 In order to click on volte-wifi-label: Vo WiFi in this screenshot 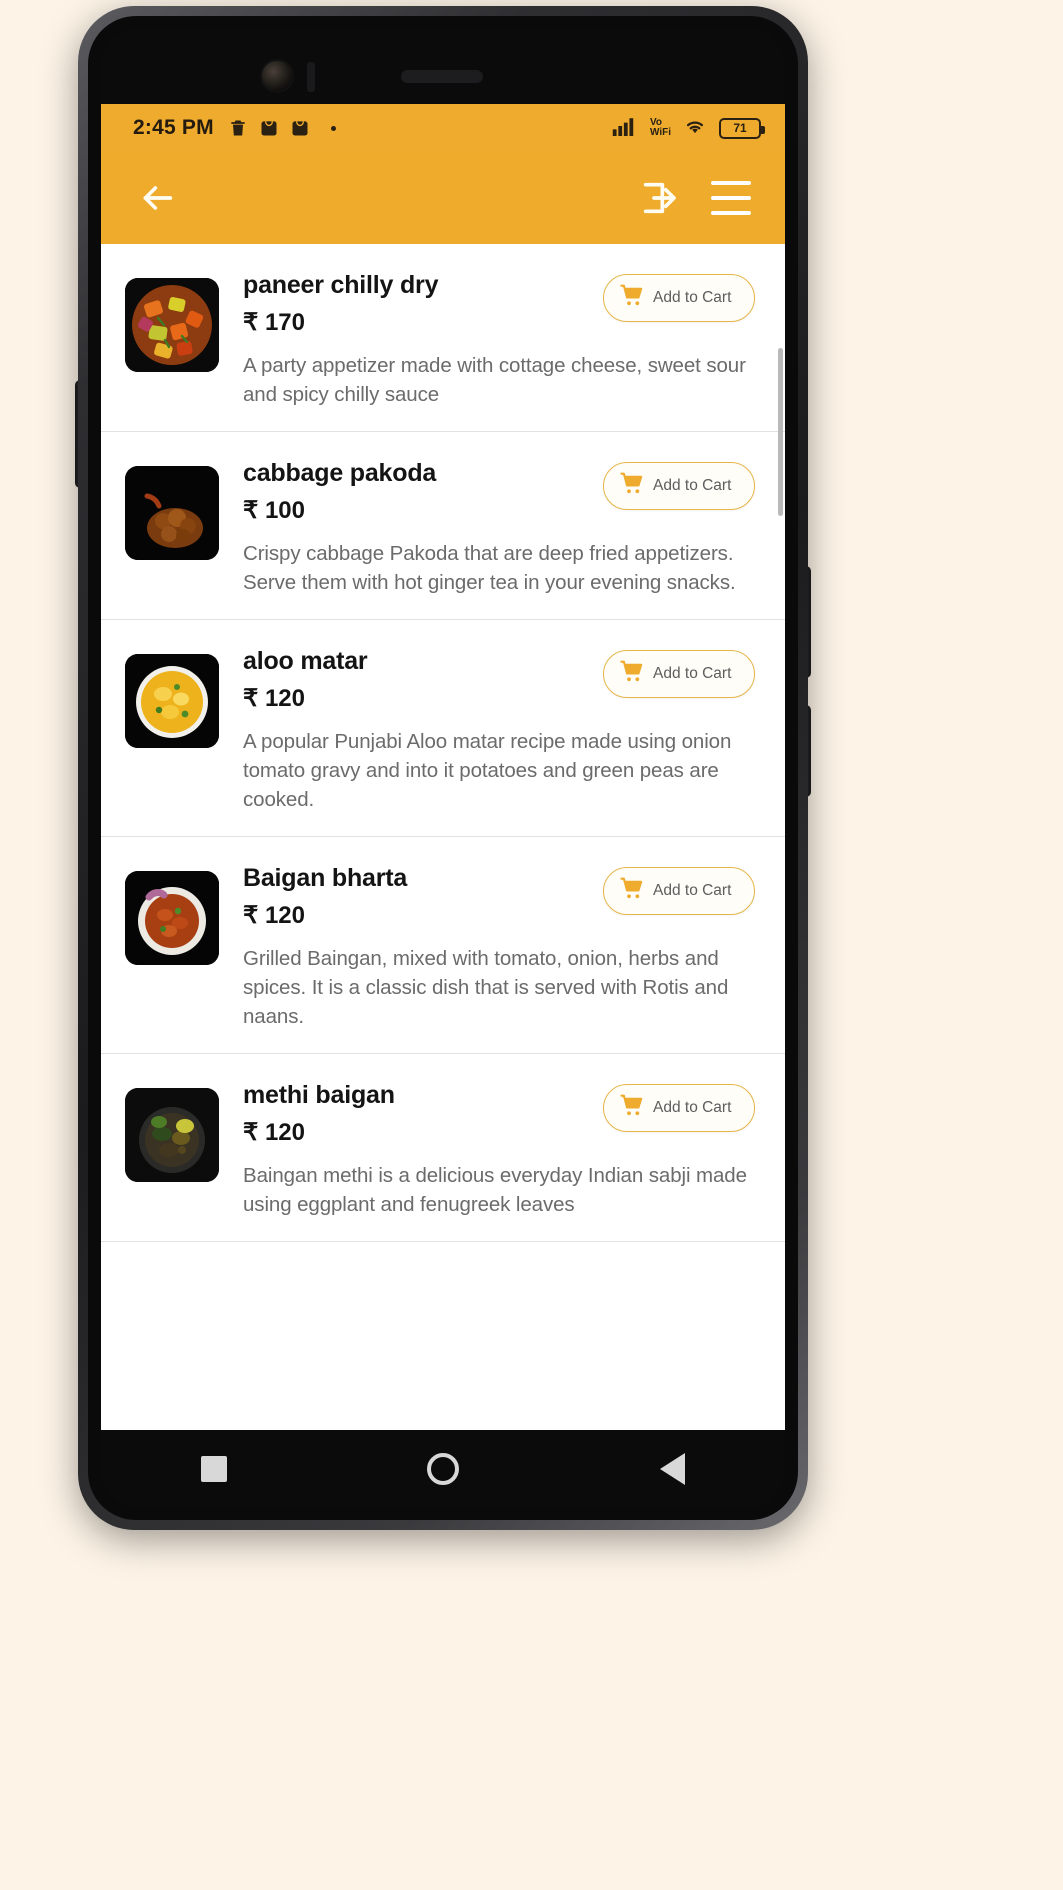, I will do `click(660, 127)`.